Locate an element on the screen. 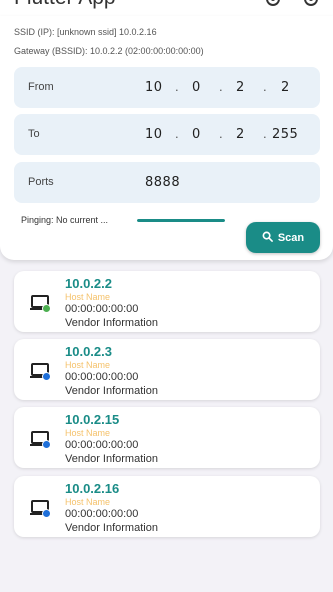  scan-button-label: Scan is located at coordinates (291, 237).